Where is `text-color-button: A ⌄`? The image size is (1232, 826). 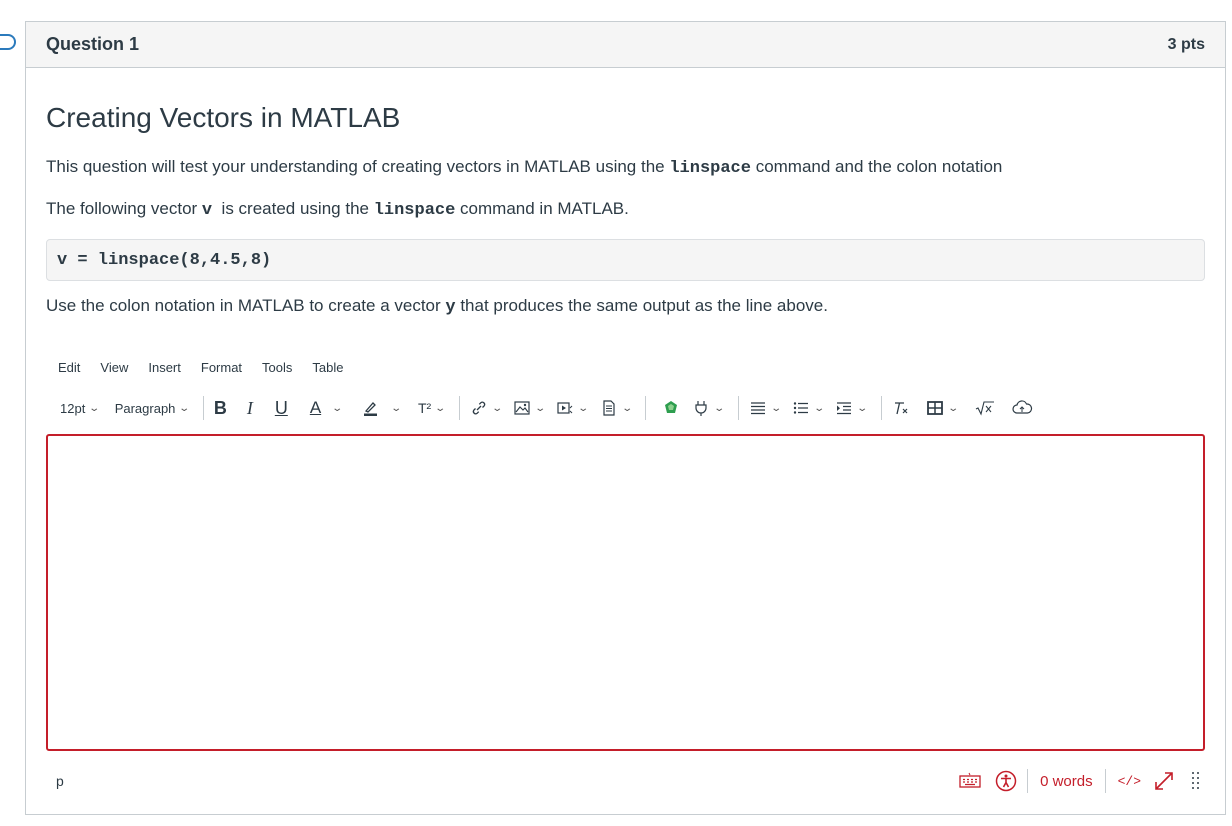
text-color-button: A ⌄ is located at coordinates (326, 408).